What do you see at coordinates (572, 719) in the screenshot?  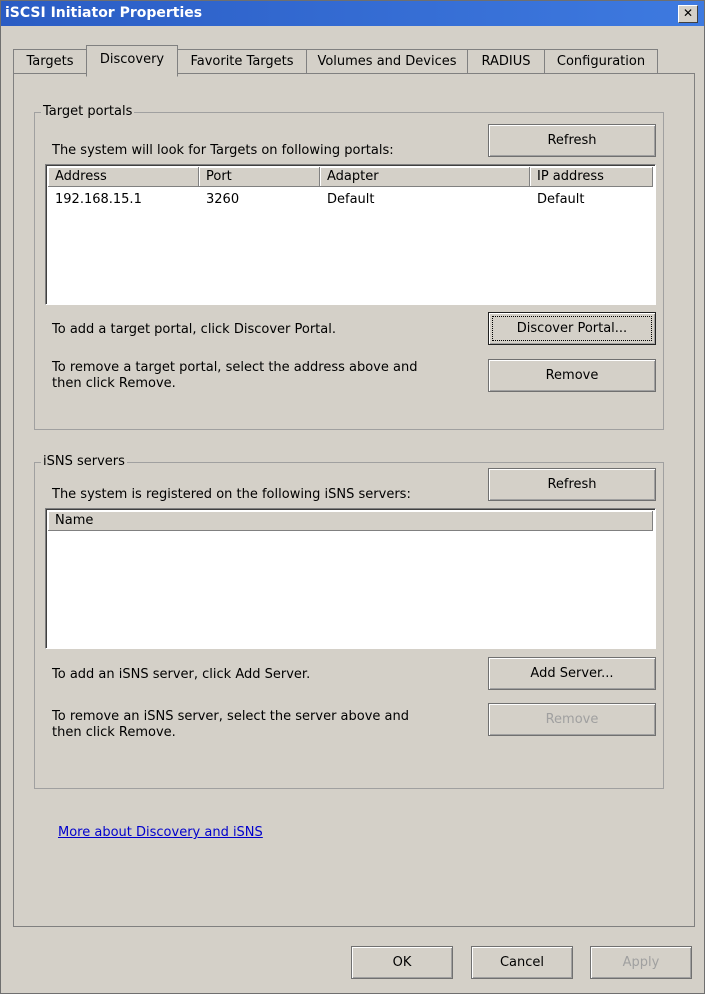 I see `remove-isns-button: Remove` at bounding box center [572, 719].